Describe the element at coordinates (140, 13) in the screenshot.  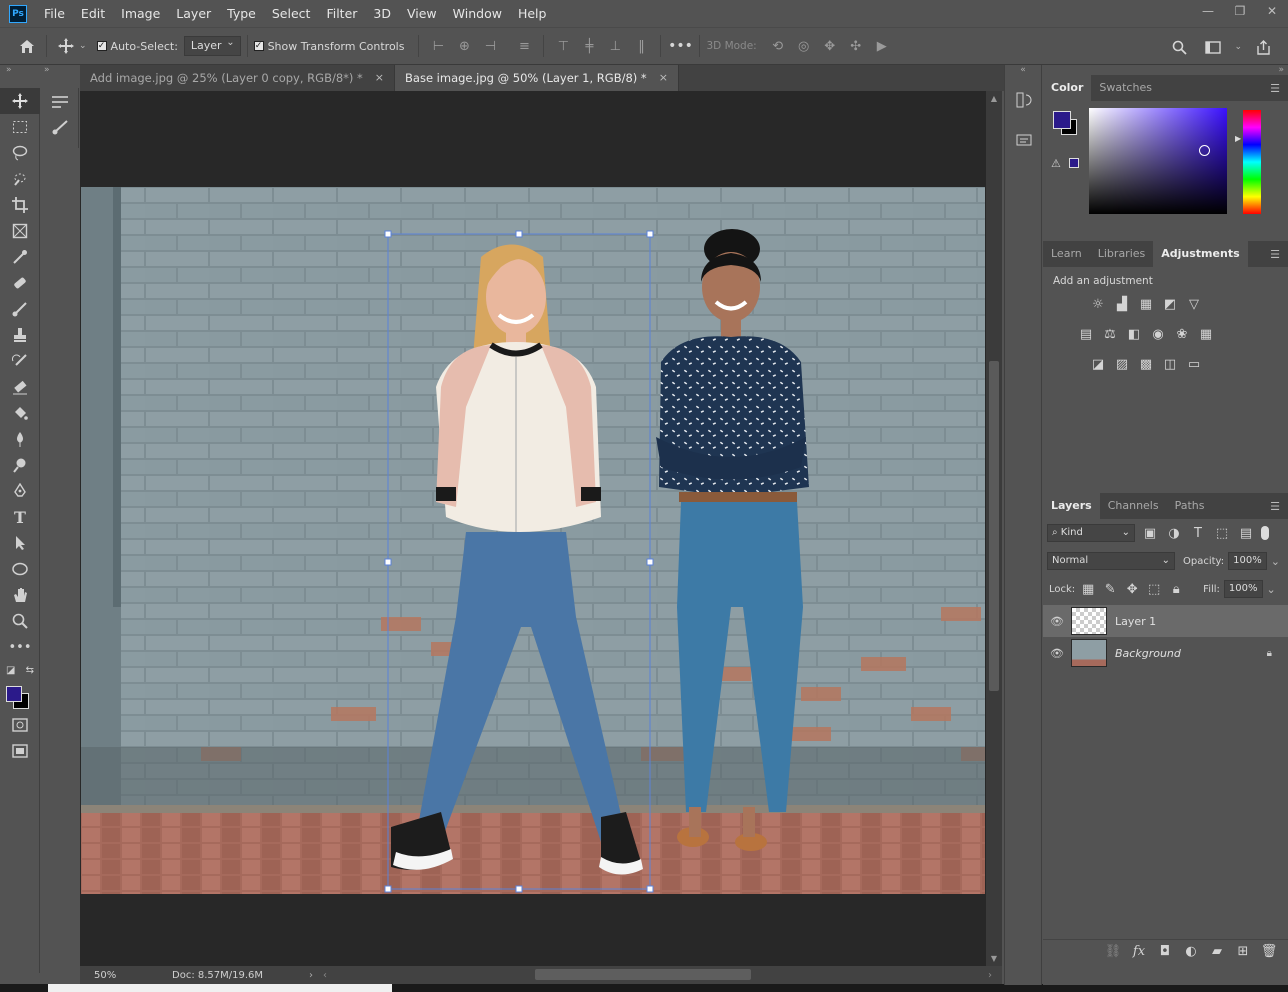
I see `menu-image: Image` at that location.